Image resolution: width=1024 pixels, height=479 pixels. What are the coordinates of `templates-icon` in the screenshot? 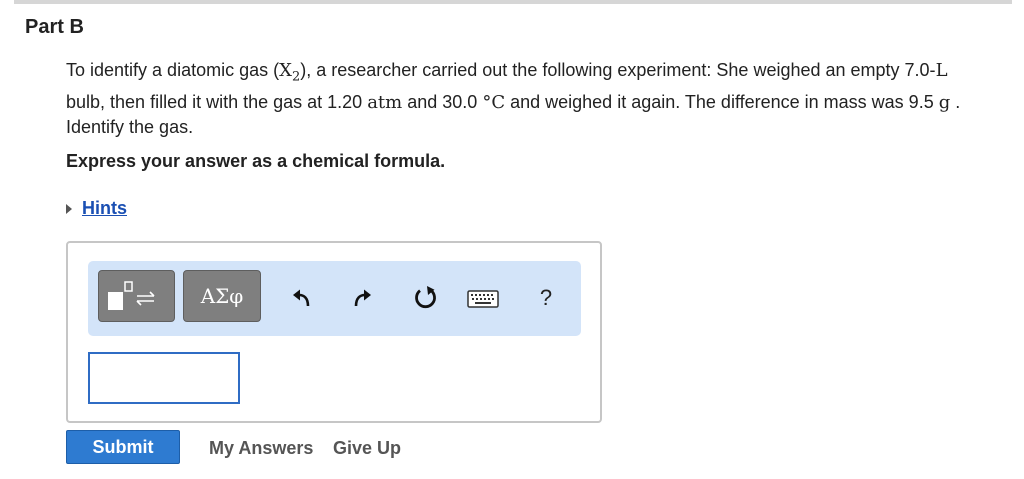 It's located at (131, 295).